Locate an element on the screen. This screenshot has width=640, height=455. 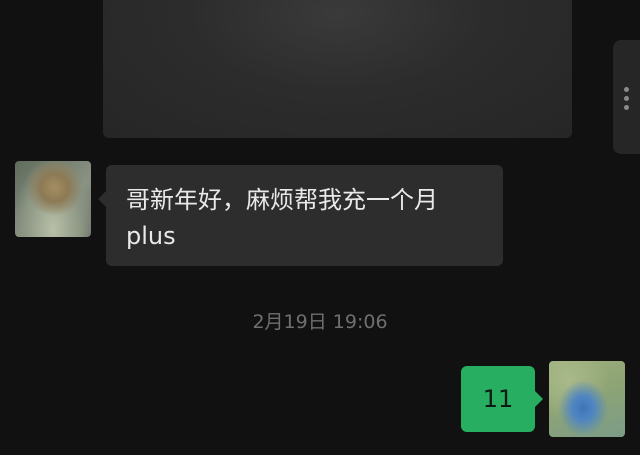
outgoing-message-bubble: 11 is located at coordinates (502, 399).